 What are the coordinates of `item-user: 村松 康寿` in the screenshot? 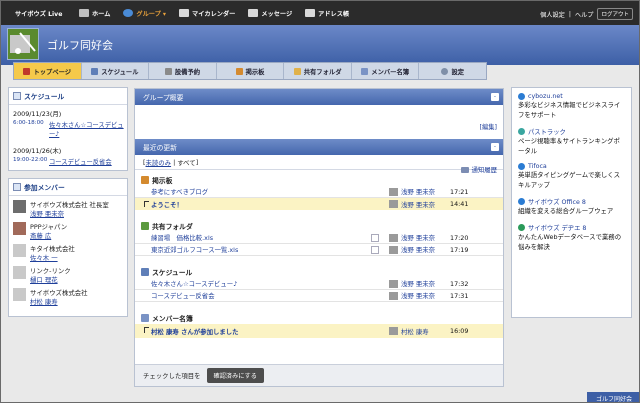 It's located at (409, 331).